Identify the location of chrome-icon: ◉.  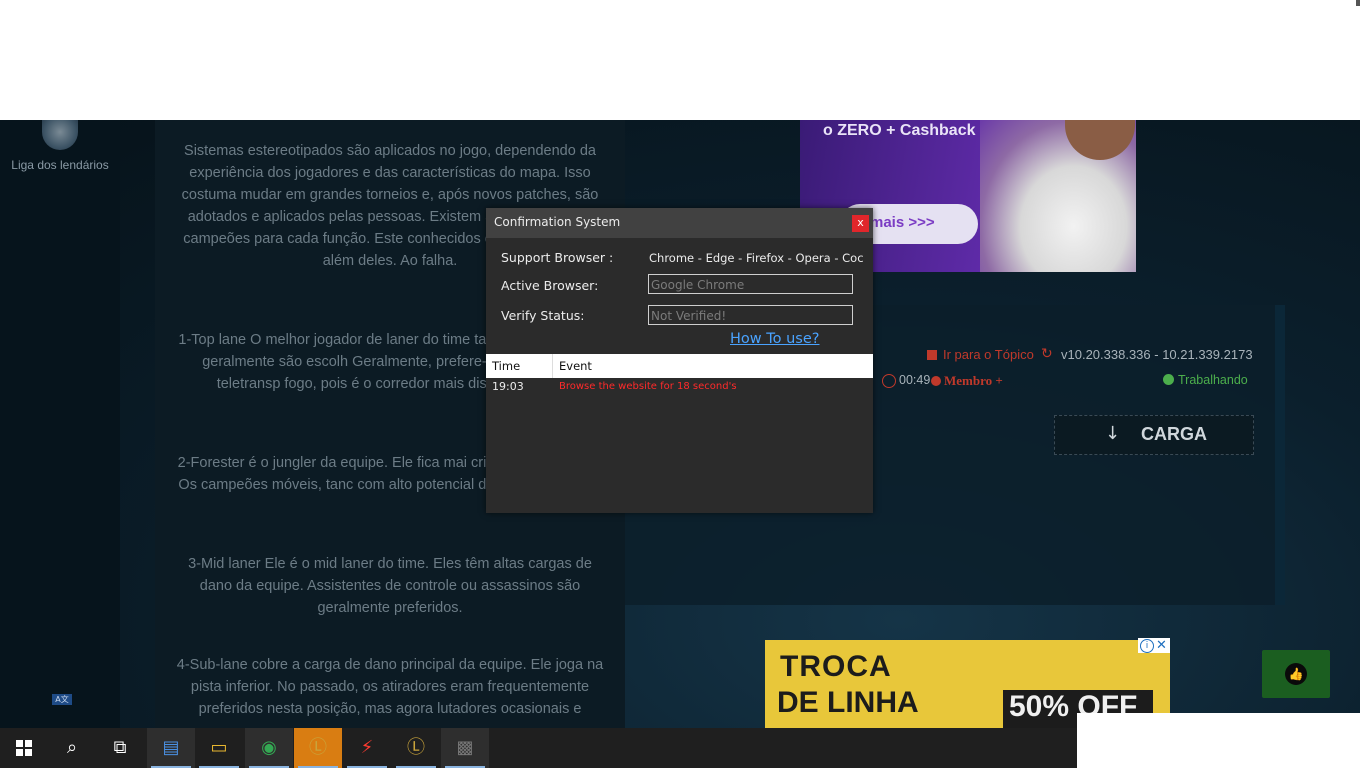
(269, 747).